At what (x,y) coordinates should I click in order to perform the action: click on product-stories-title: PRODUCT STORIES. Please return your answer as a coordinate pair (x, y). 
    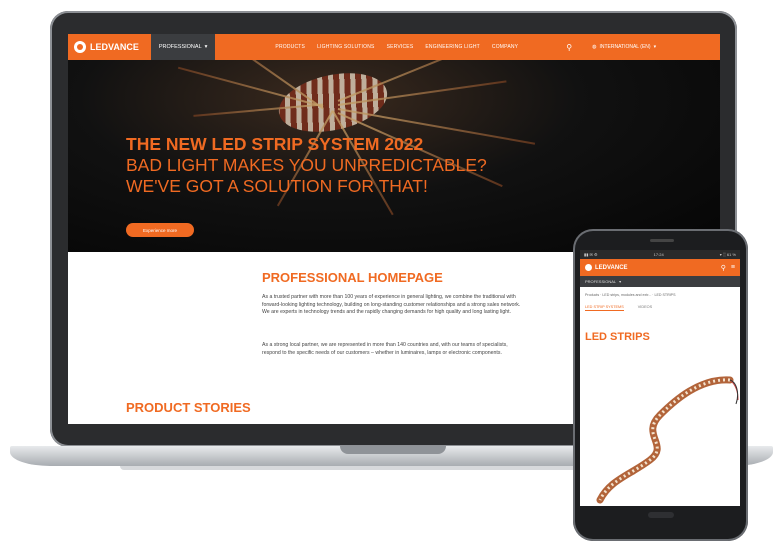
    Looking at the image, I should click on (188, 407).